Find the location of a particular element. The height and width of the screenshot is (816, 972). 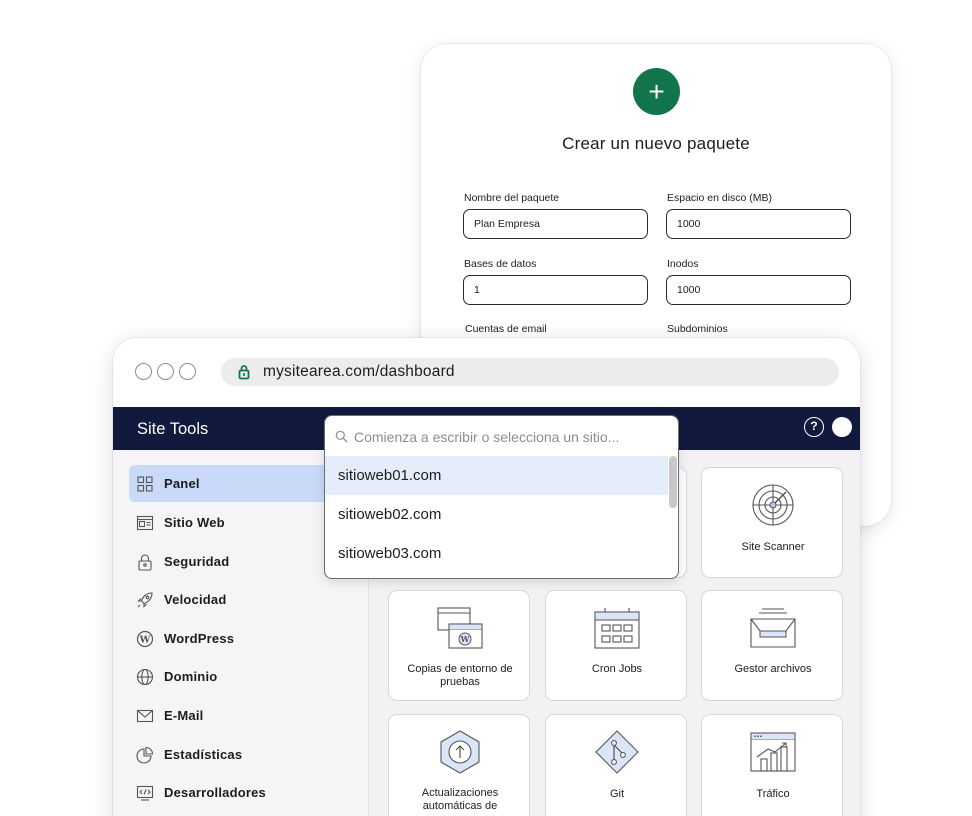

update-arrow-icon is located at coordinates (460, 752).